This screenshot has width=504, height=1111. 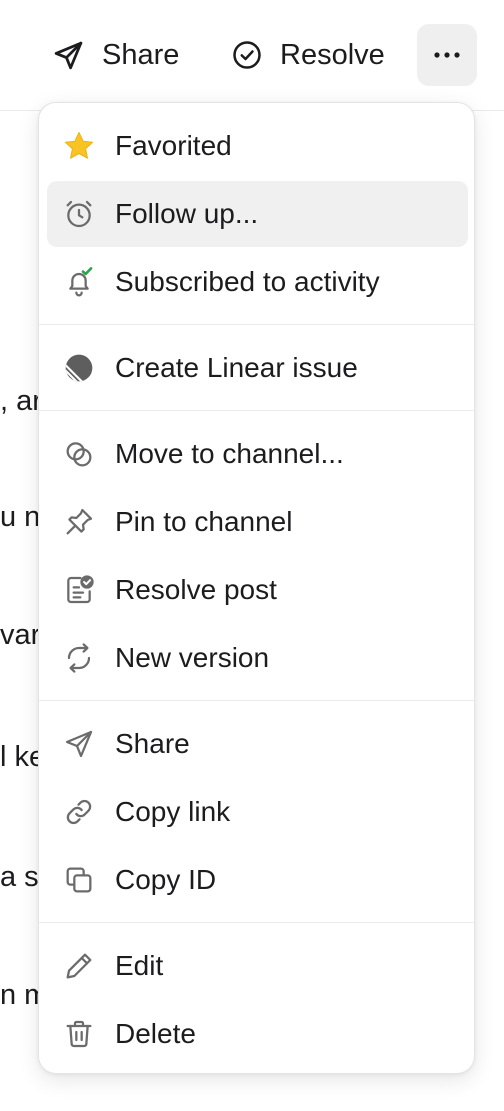 What do you see at coordinates (79, 880) in the screenshot?
I see `copy-icon` at bounding box center [79, 880].